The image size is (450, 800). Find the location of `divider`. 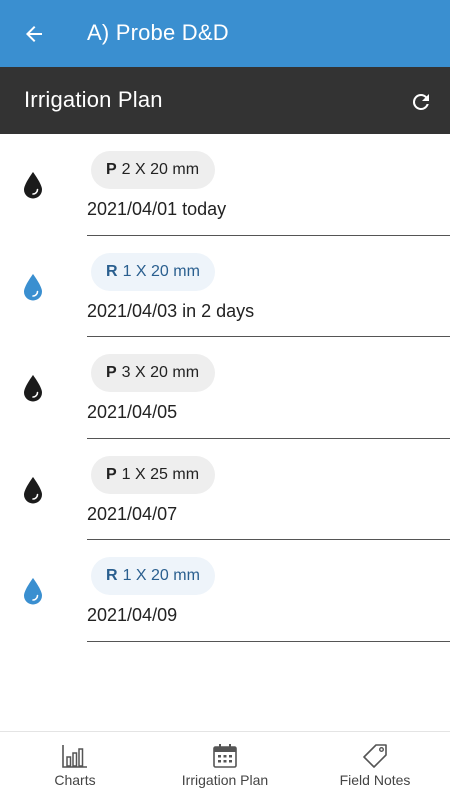

divider is located at coordinates (268, 641).